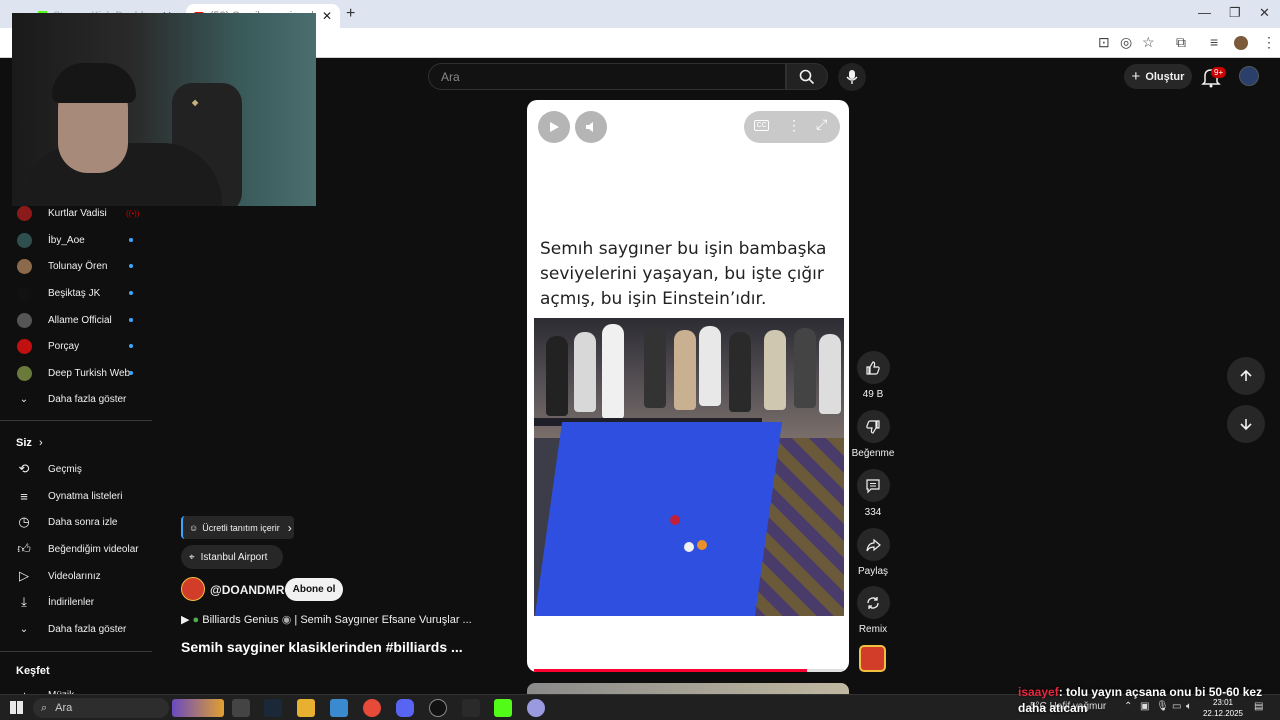 This screenshot has width=1280, height=720. What do you see at coordinates (306, 708) in the screenshot?
I see `file-explorer-icon` at bounding box center [306, 708].